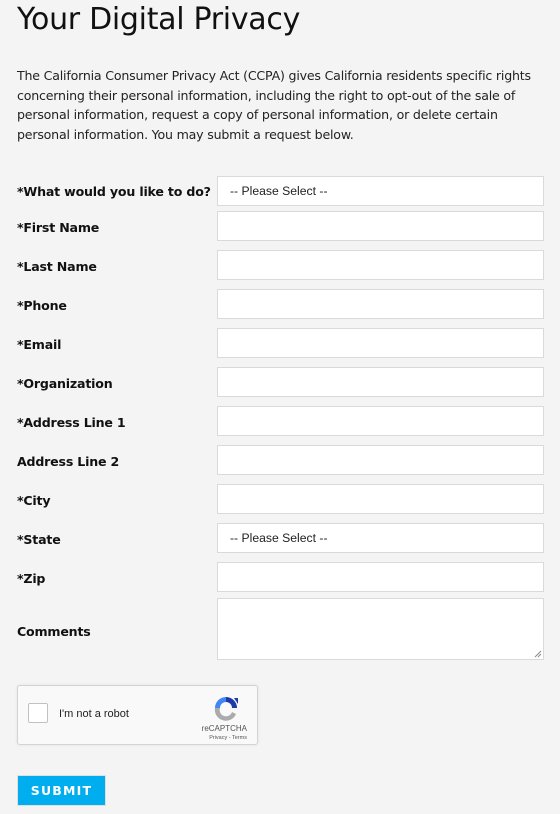 The image size is (560, 814). I want to click on state-select-value: -- Please Select --, so click(279, 538).